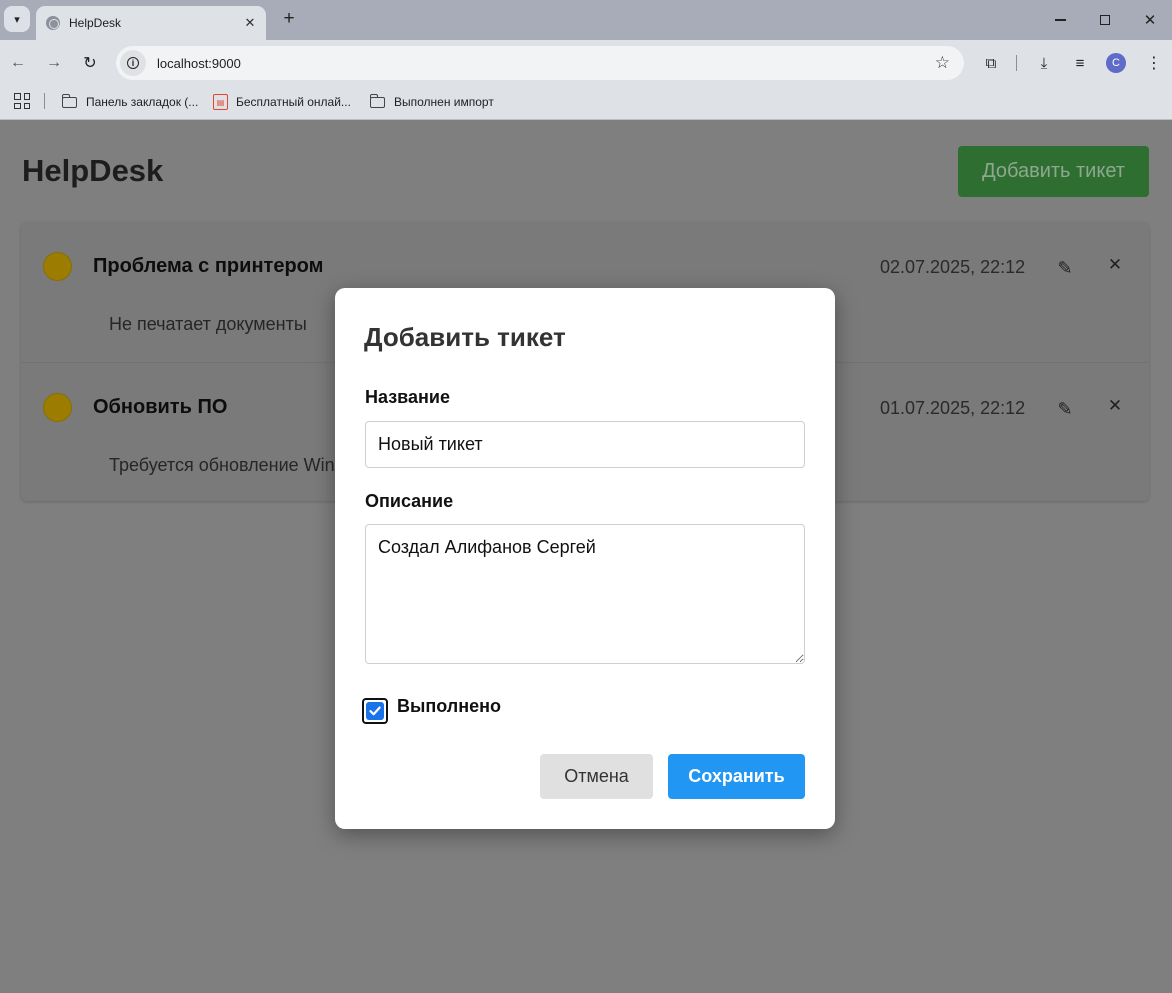  Describe the element at coordinates (444, 102) in the screenshot. I see `bookmark-label: Выполнен импорт` at that location.